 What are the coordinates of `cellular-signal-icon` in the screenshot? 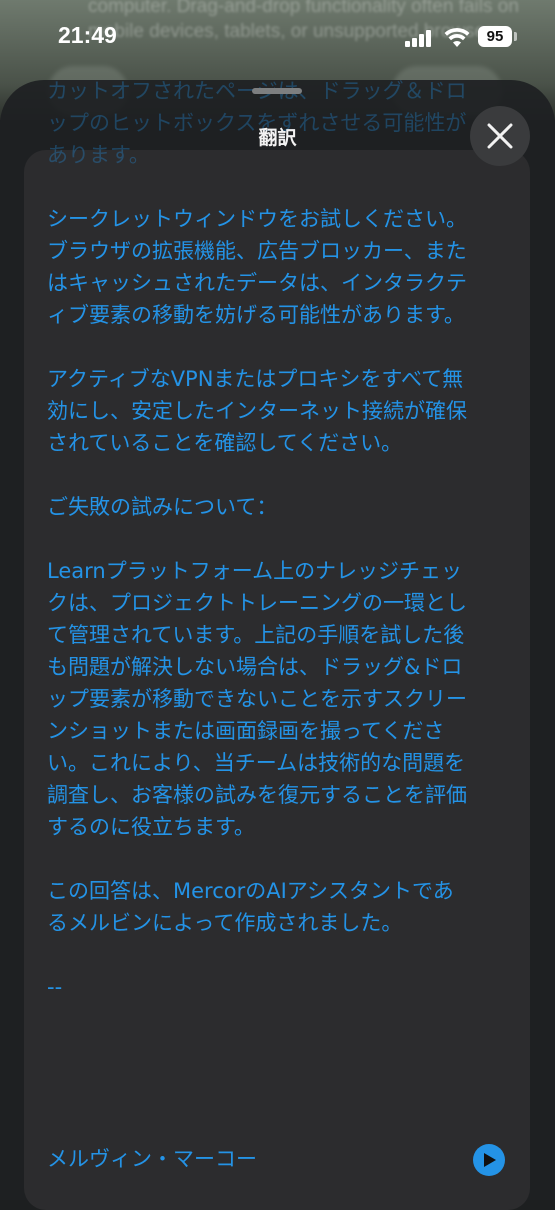 It's located at (420, 38).